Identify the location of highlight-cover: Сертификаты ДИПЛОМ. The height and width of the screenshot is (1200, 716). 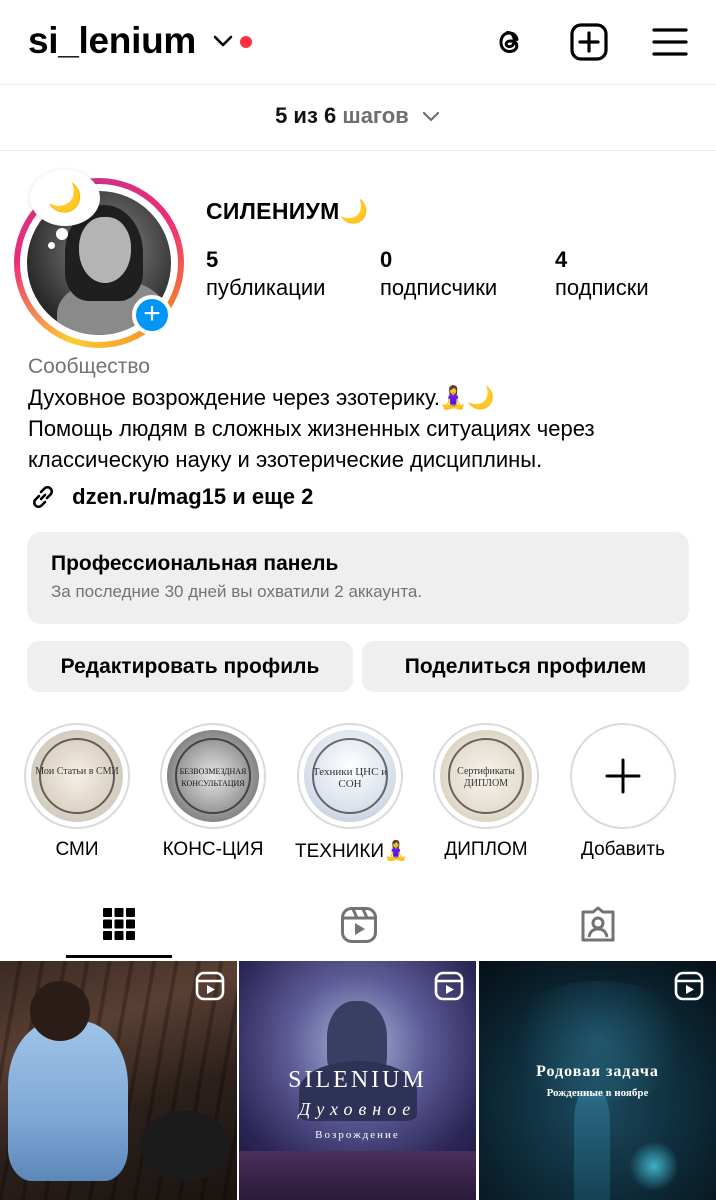
(486, 776).